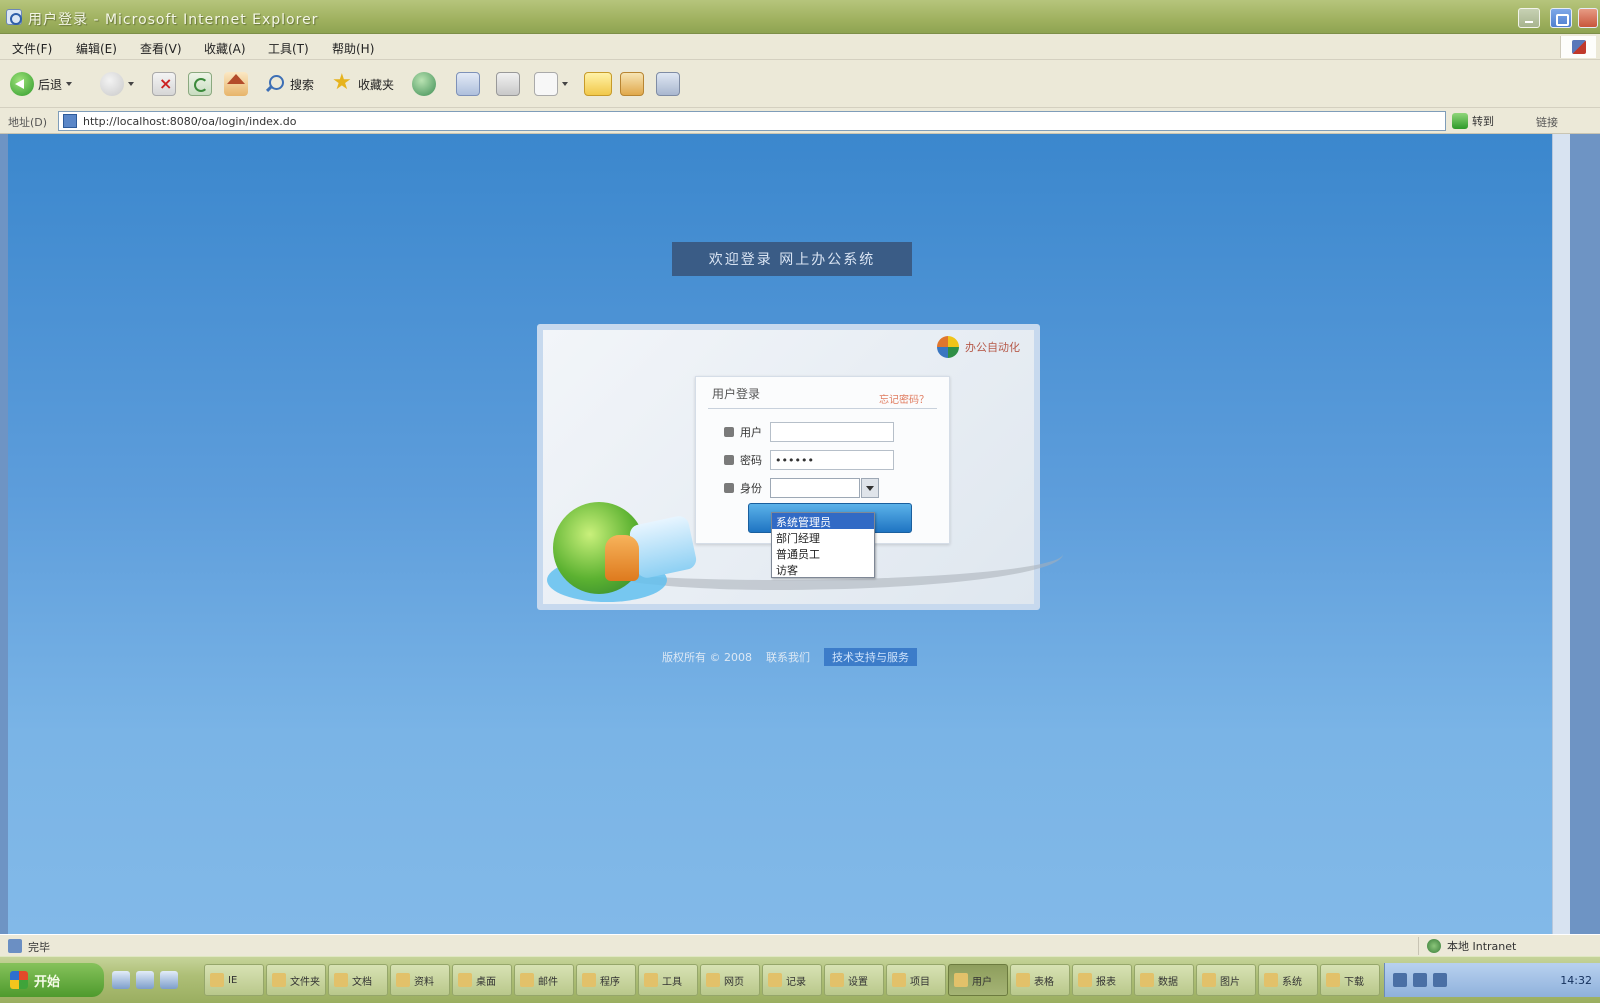 The height and width of the screenshot is (1003, 1600). What do you see at coordinates (1578, 47) in the screenshot?
I see `windows-logo-icon` at bounding box center [1578, 47].